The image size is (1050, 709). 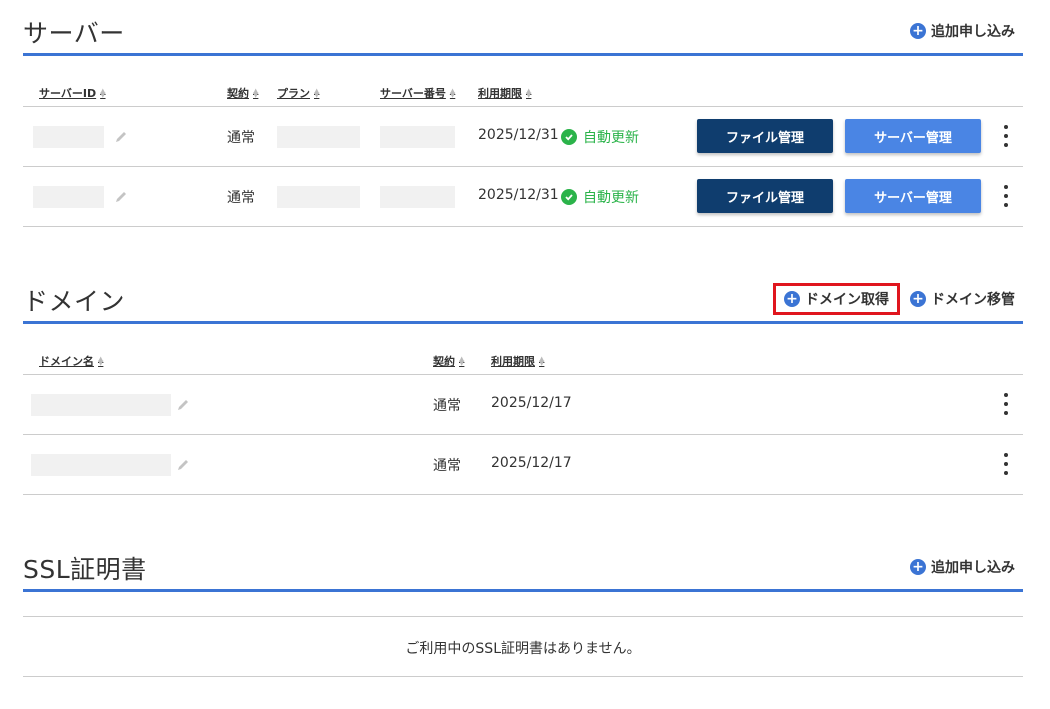 I want to click on domain-acquire-button: + ドメイン取得, so click(x=836, y=299).